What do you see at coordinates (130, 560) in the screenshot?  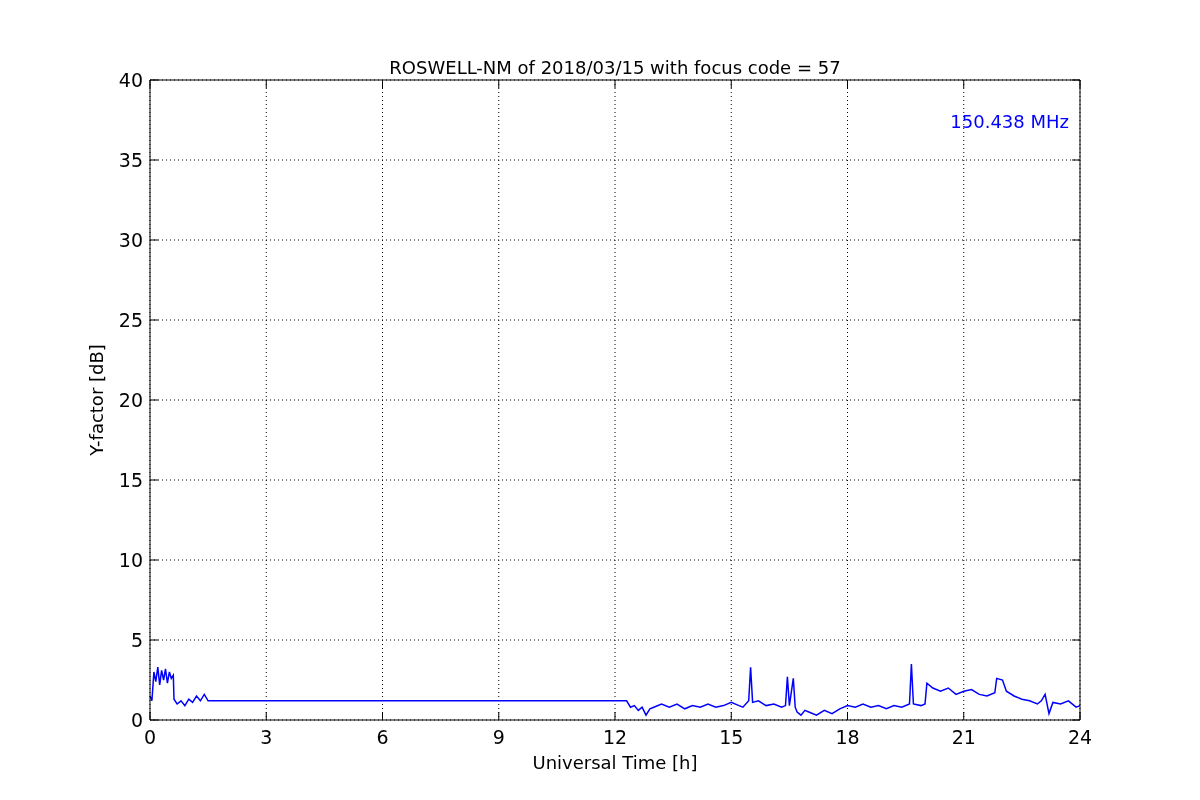 I see `y-tick-label: 10` at bounding box center [130, 560].